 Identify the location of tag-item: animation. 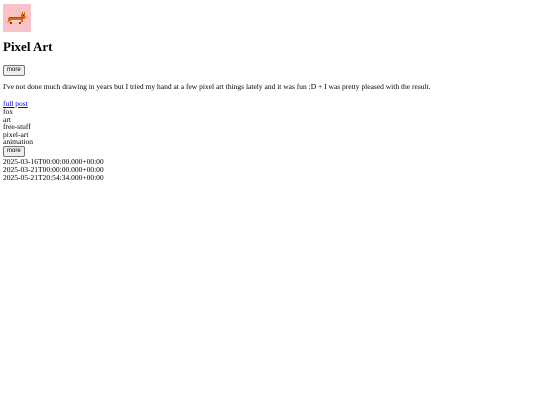
(18, 142).